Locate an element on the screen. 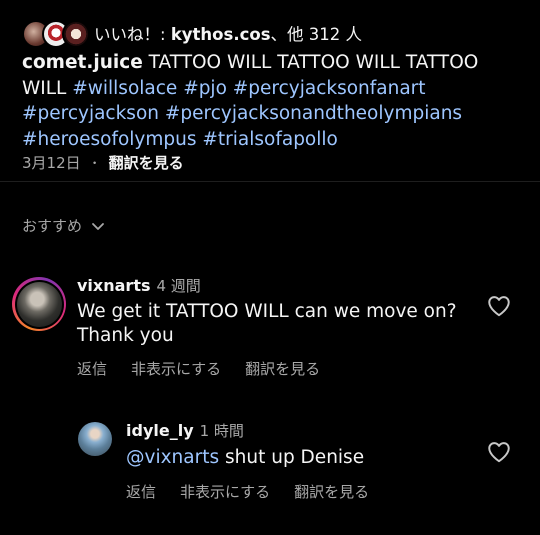 The height and width of the screenshot is (535, 540). likes-count: 、他 312 人 is located at coordinates (316, 34).